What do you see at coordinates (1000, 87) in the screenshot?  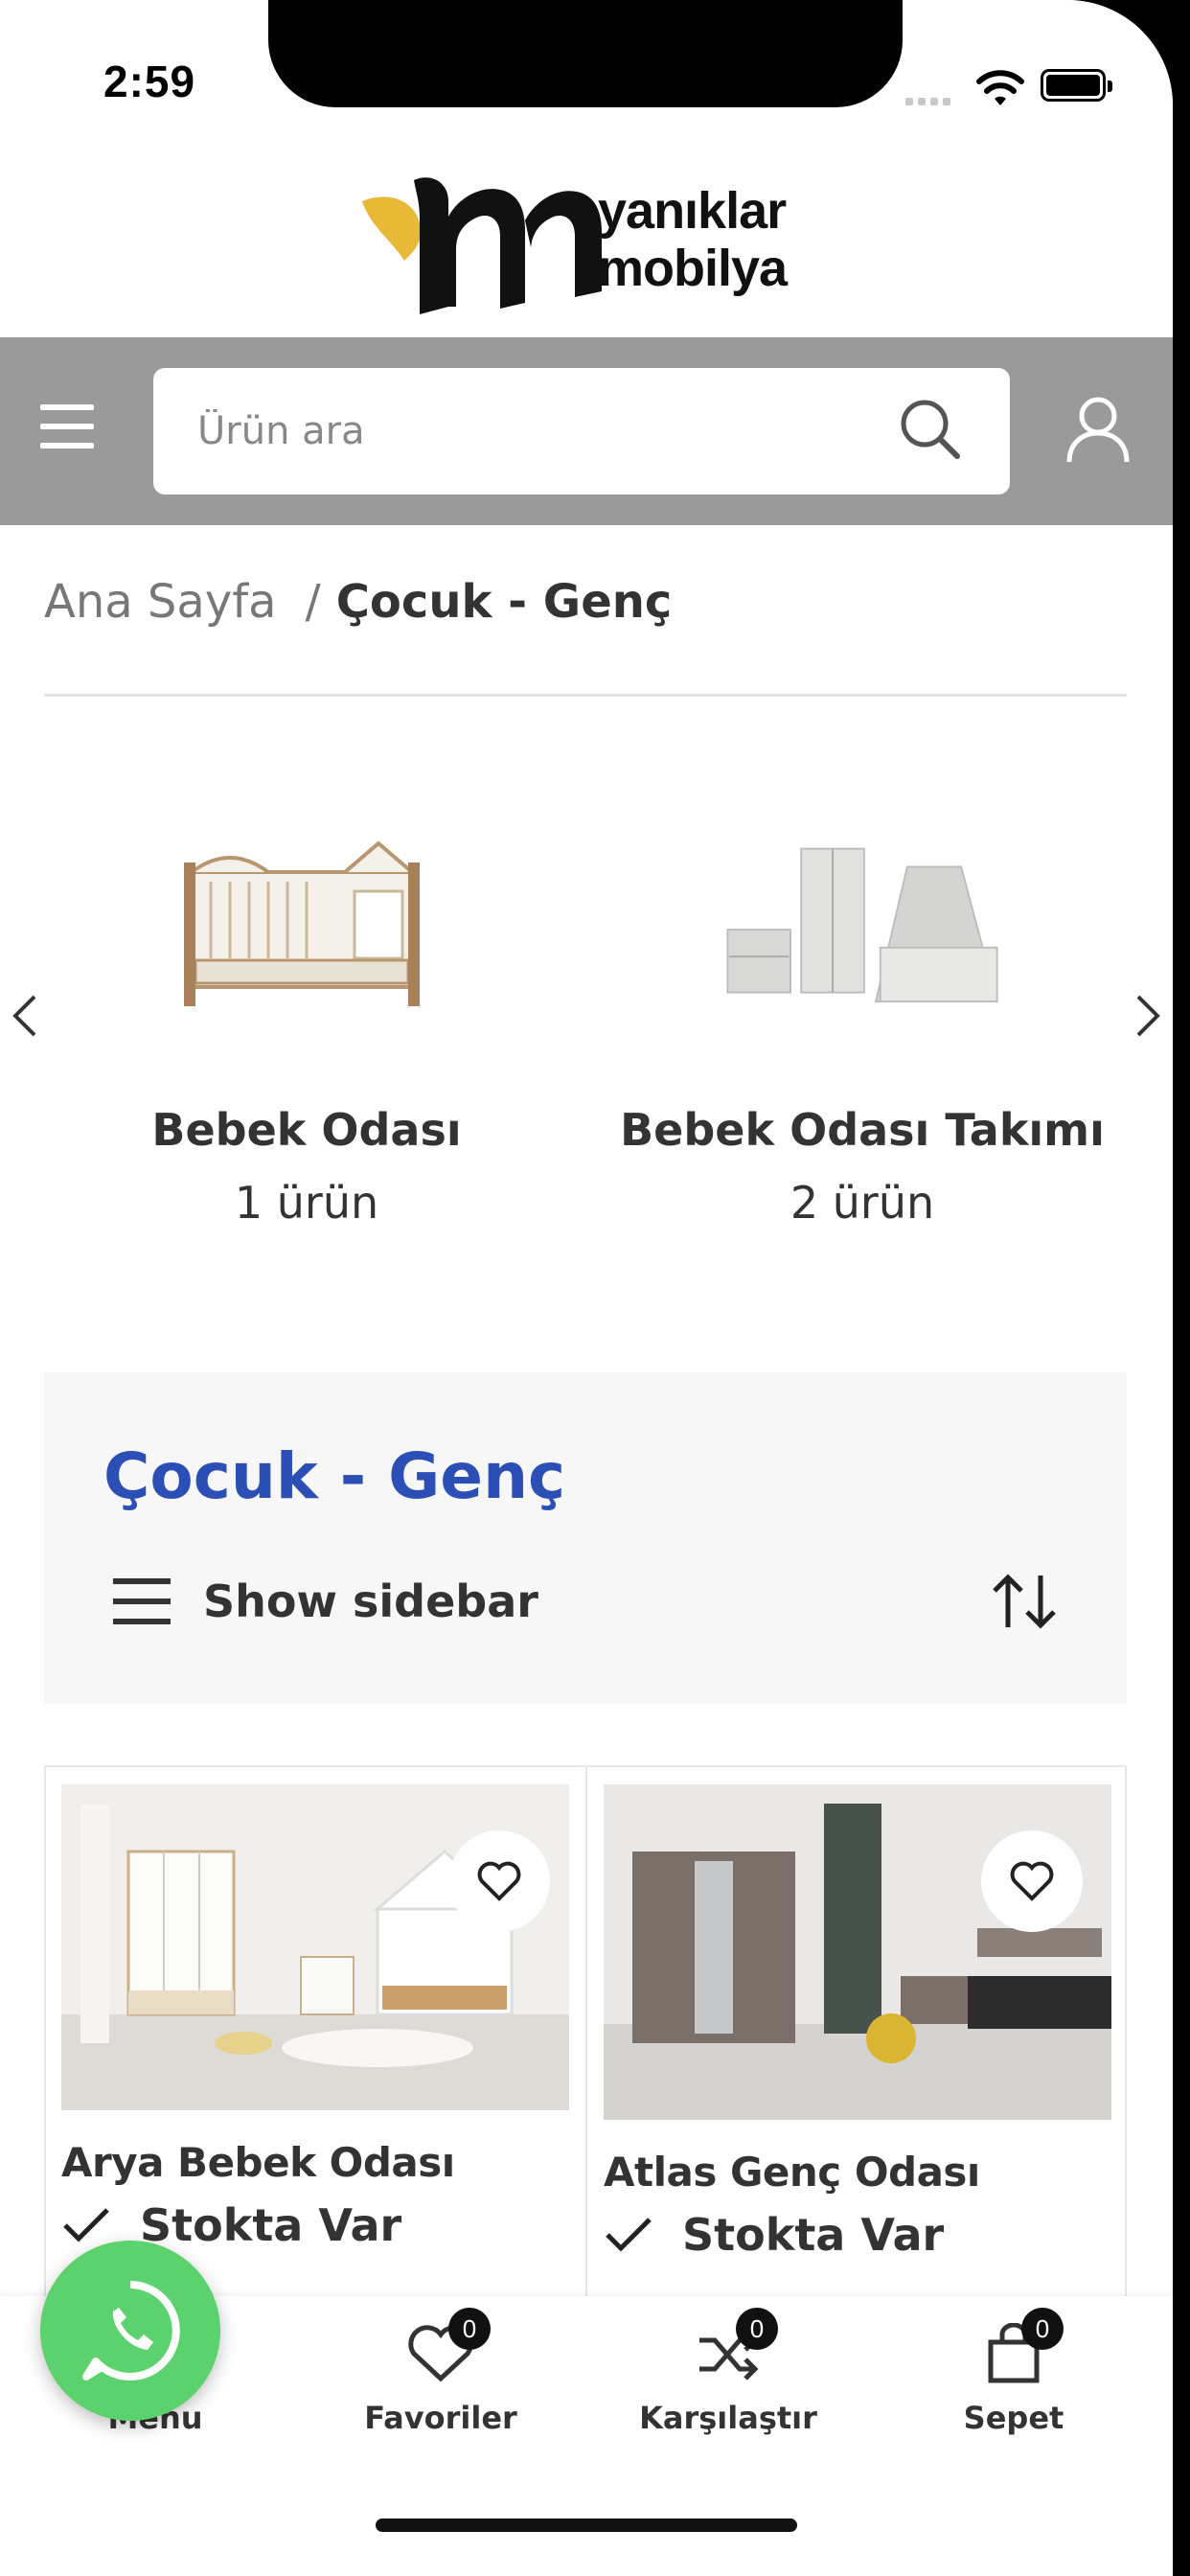 I see `wifi-icon` at bounding box center [1000, 87].